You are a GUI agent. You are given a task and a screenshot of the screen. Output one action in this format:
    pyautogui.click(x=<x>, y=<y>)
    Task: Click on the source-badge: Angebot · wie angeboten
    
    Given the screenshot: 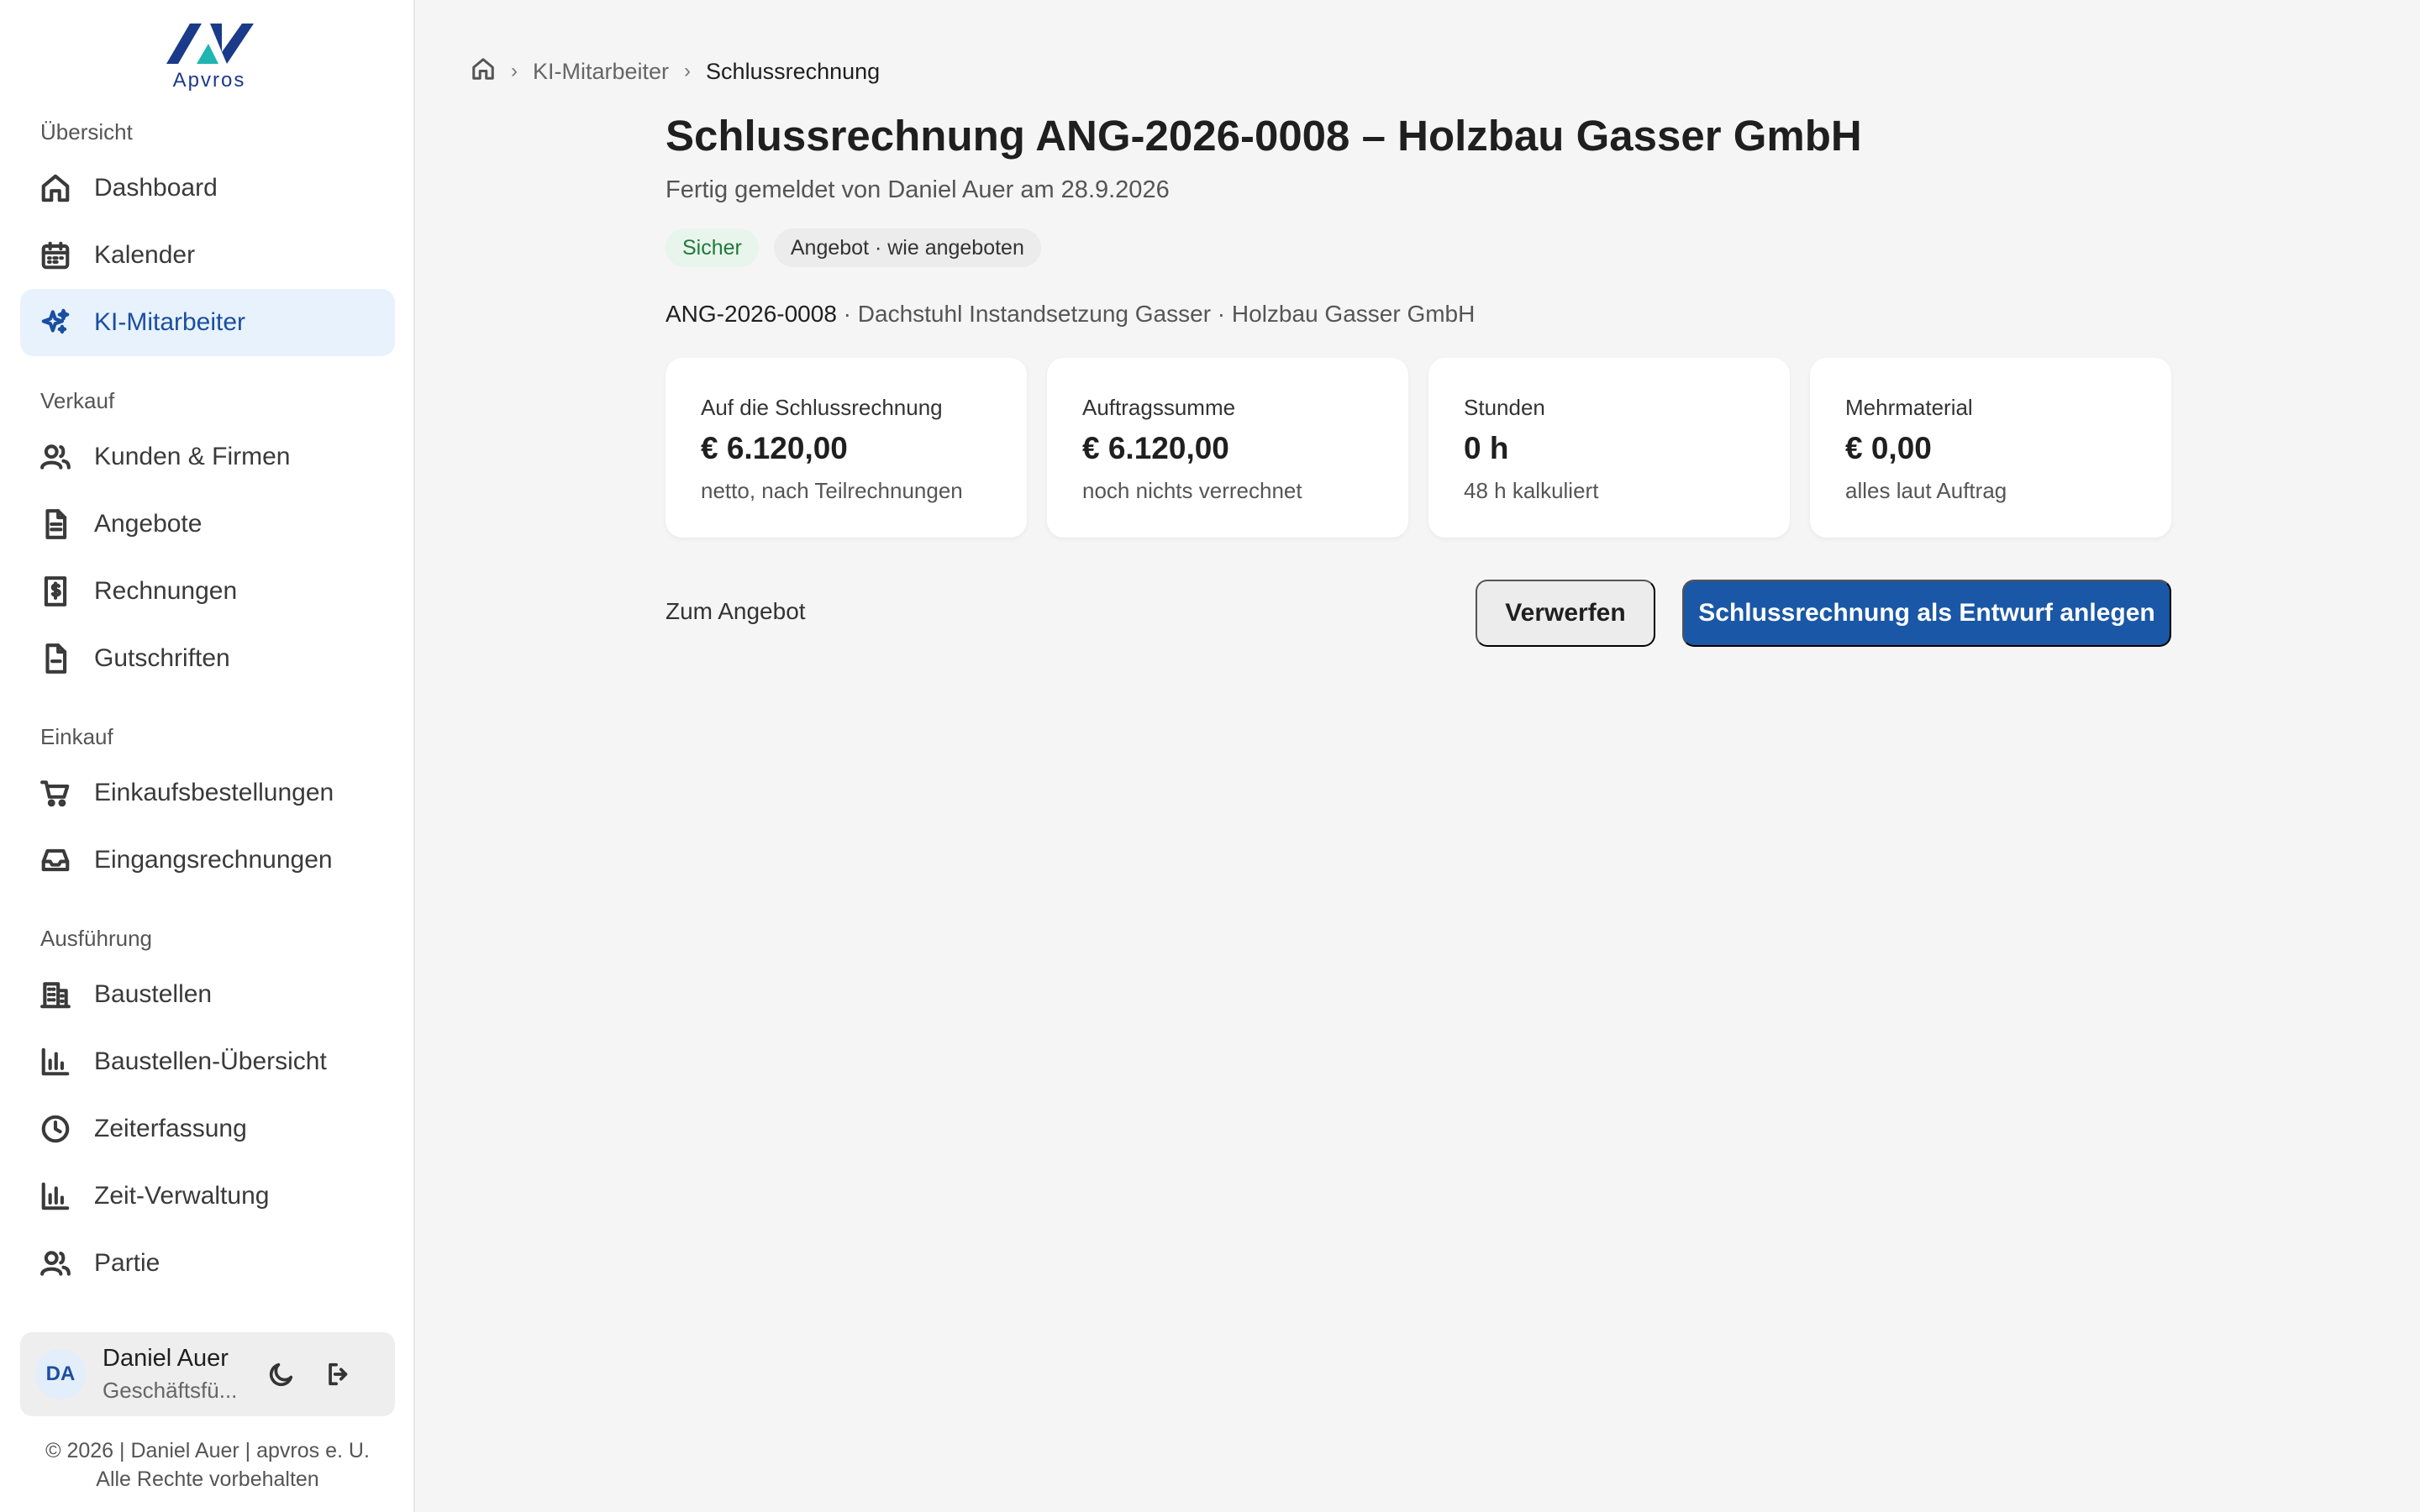 What is the action you would take?
    pyautogui.click(x=907, y=247)
    